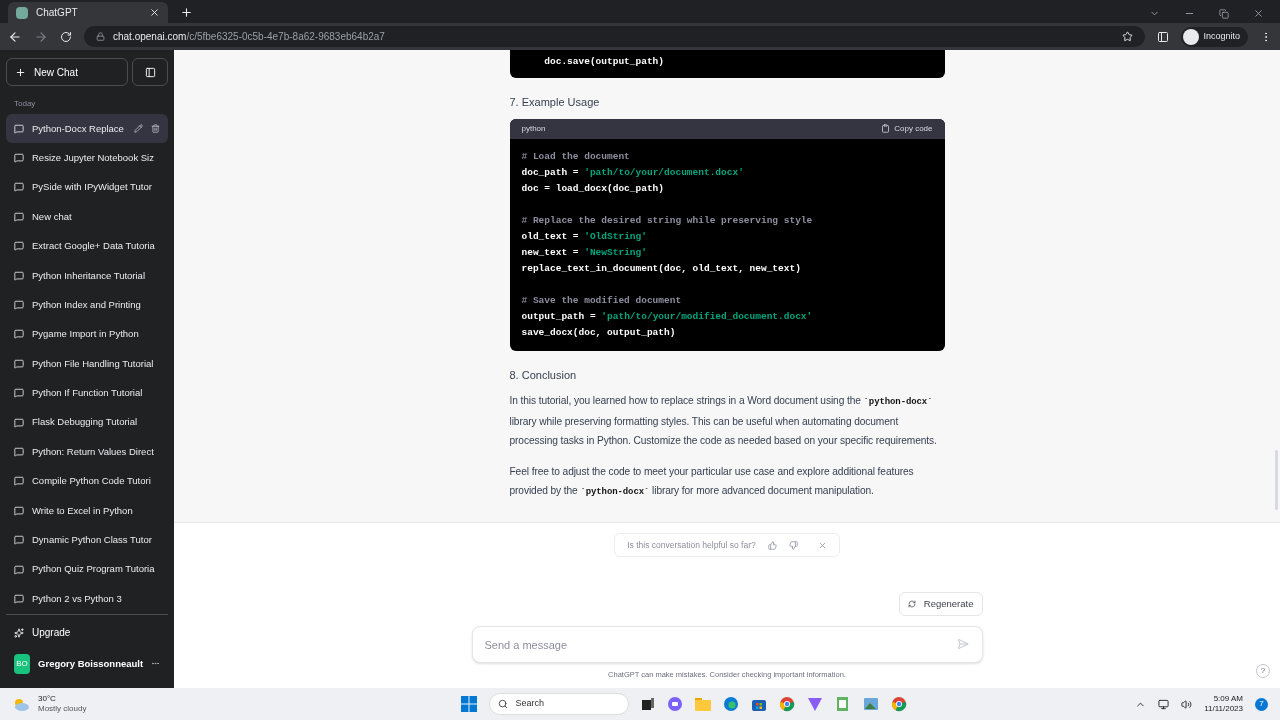  Describe the element at coordinates (62, 709) in the screenshot. I see `weather-description: Mostly cloudy` at that location.